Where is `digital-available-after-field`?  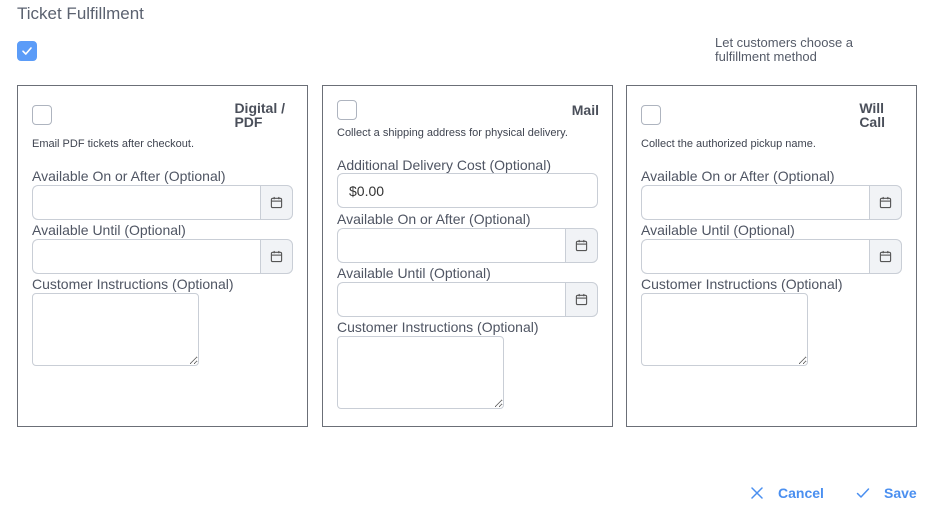 digital-available-after-field is located at coordinates (162, 202).